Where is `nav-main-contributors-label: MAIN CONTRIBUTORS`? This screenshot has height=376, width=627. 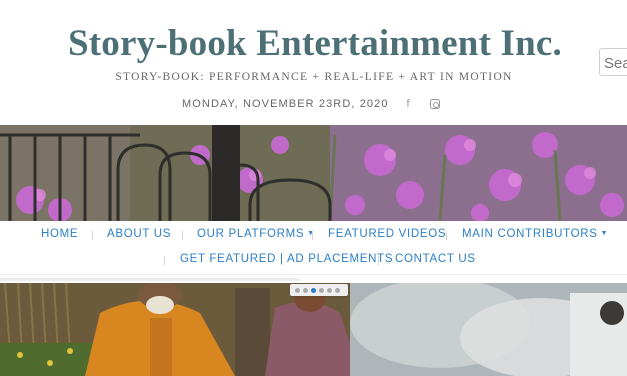
nav-main-contributors-label: MAIN CONTRIBUTORS is located at coordinates (530, 234).